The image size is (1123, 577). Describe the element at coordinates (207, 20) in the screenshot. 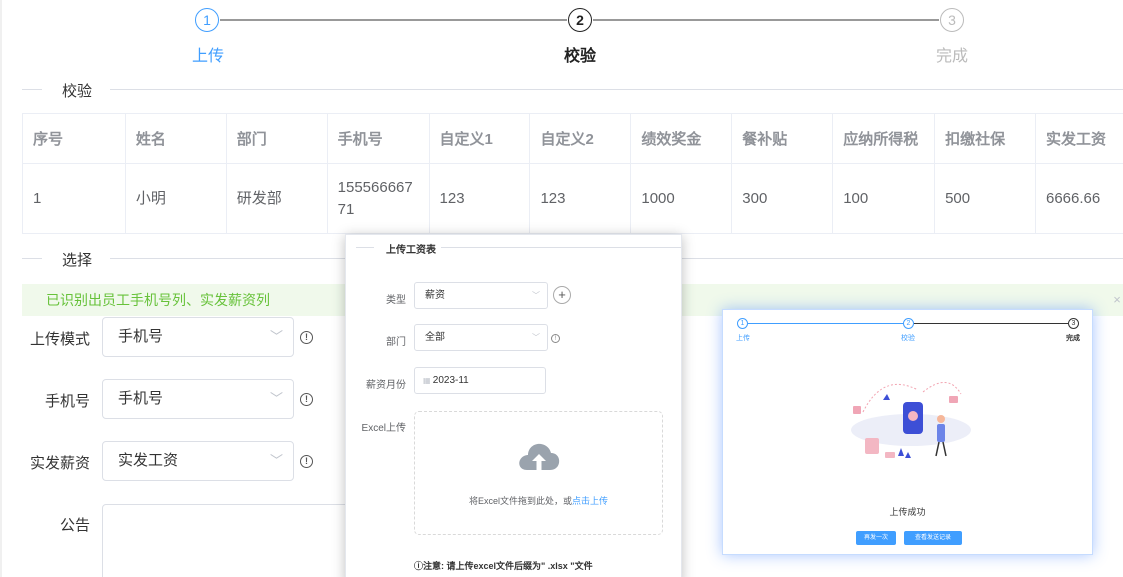

I see `step-1-circle: 1` at that location.